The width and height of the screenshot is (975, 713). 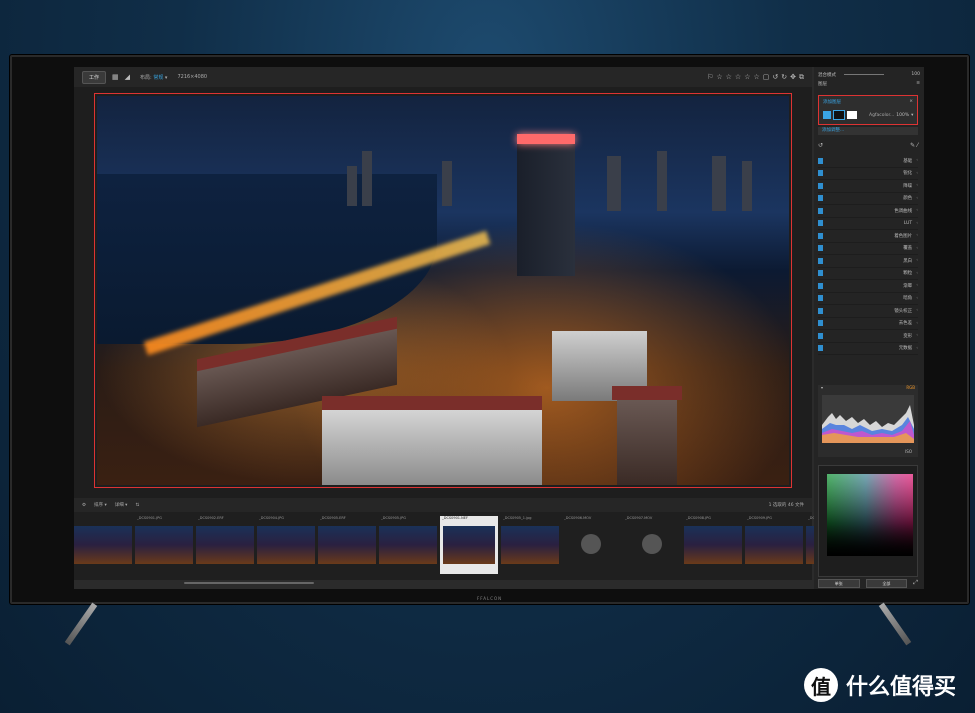 What do you see at coordinates (918, 83) in the screenshot?
I see `menu-icon: ≡` at bounding box center [918, 83].